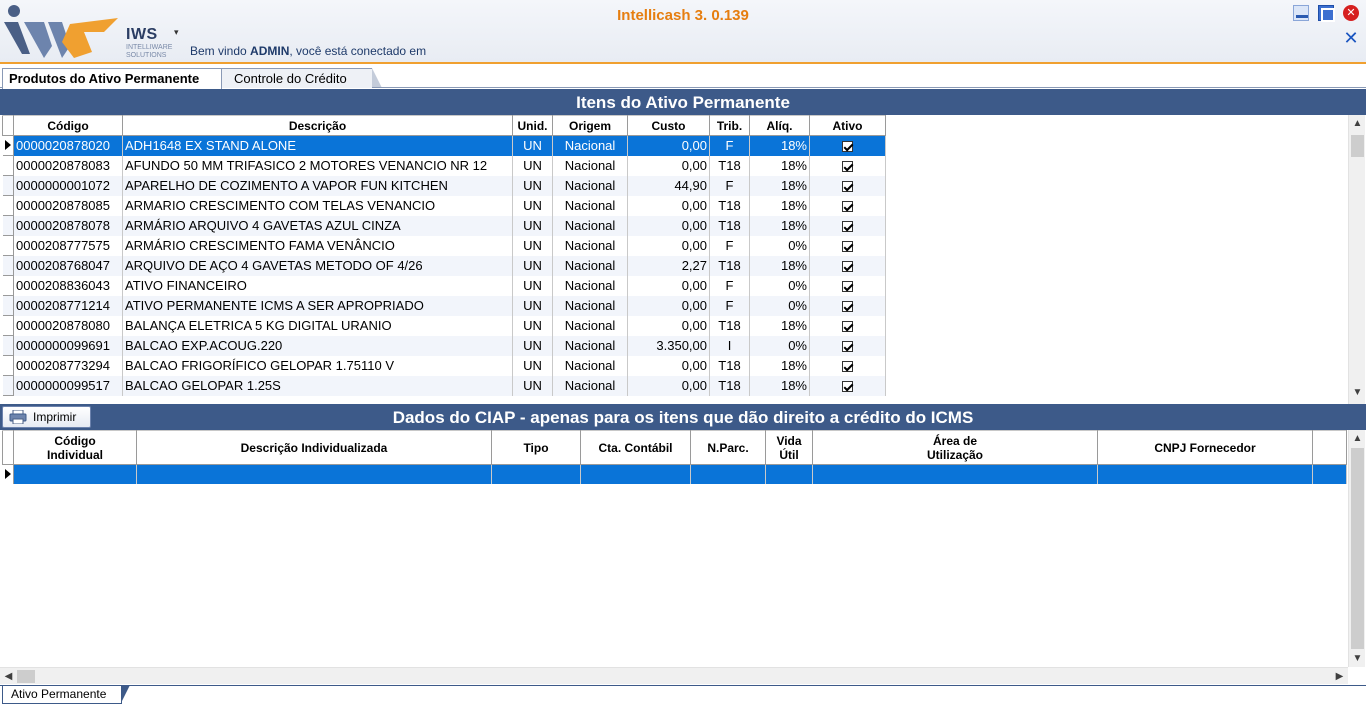  I want to click on cell-codigo: 0000000099691, so click(68, 345).